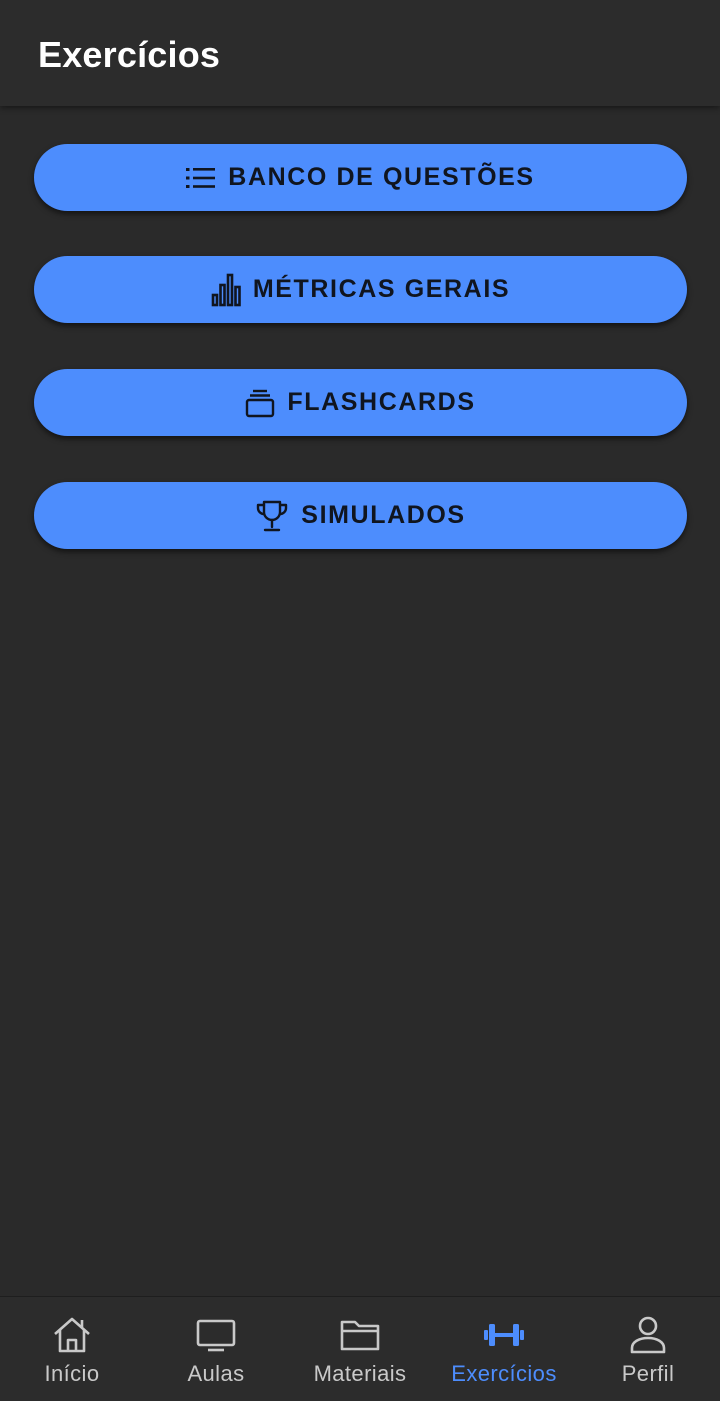 Image resolution: width=720 pixels, height=1401 pixels. I want to click on nav-item-inicio: Início, so click(72, 1349).